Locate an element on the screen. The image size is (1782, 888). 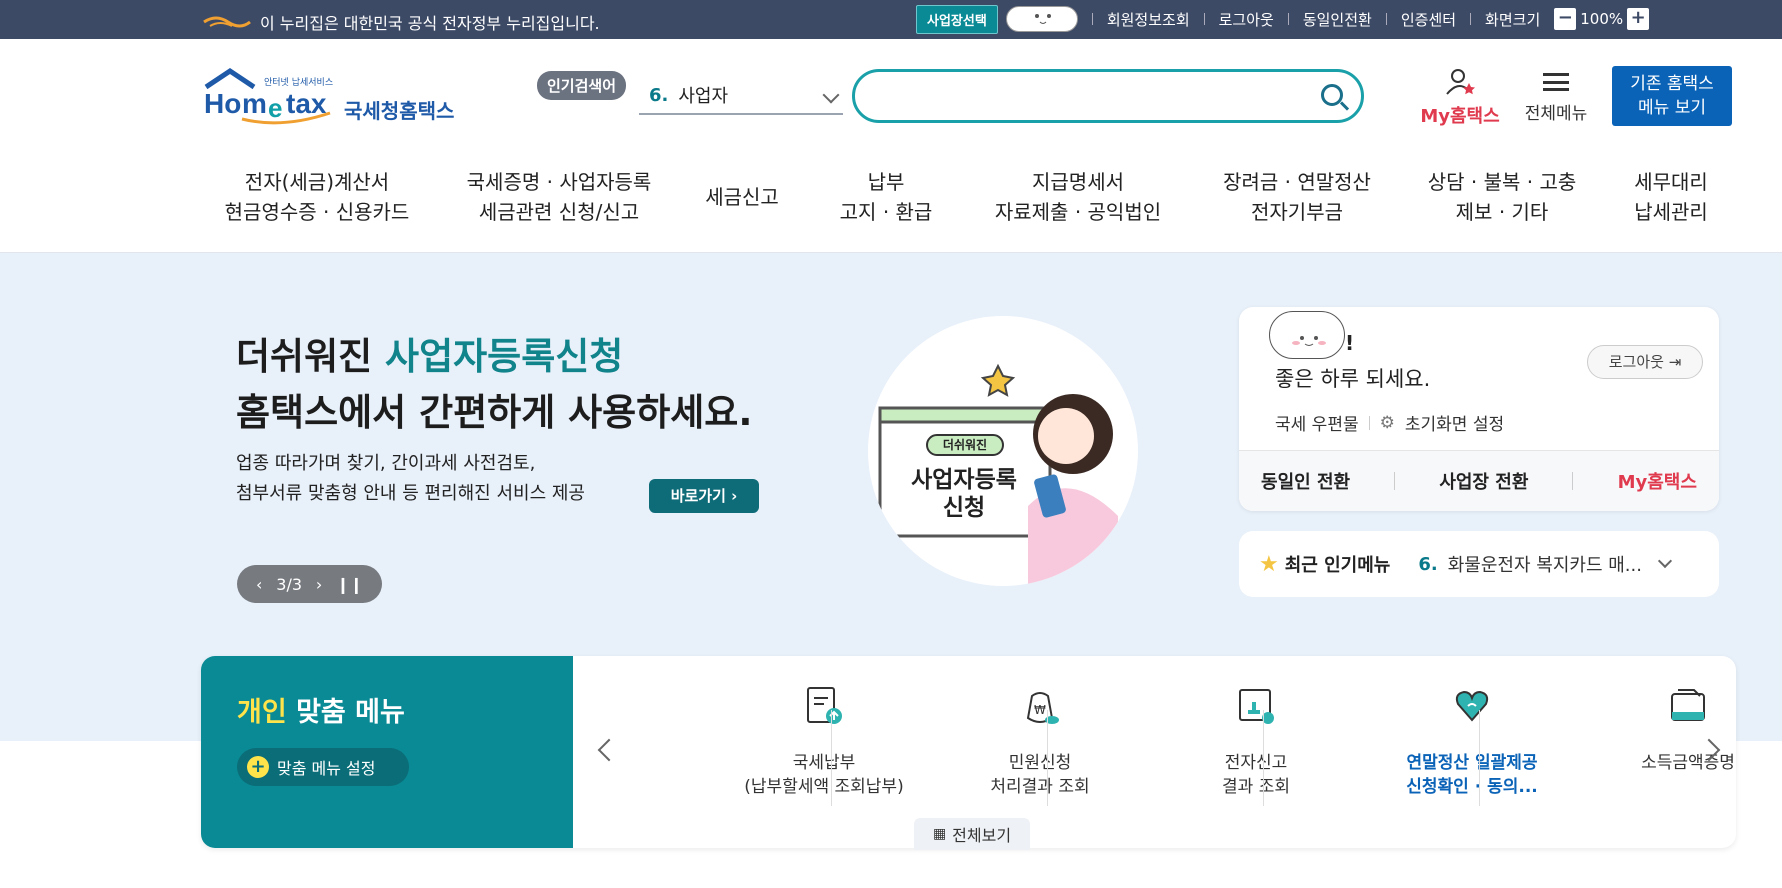
heart-hand-icon is located at coordinates (1472, 706).